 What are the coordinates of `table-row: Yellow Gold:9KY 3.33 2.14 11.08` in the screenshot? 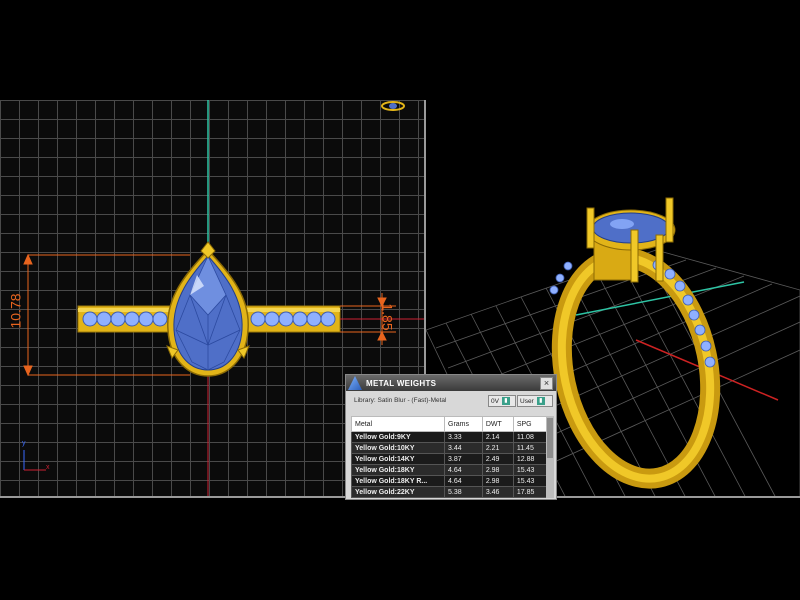 It's located at (449, 437).